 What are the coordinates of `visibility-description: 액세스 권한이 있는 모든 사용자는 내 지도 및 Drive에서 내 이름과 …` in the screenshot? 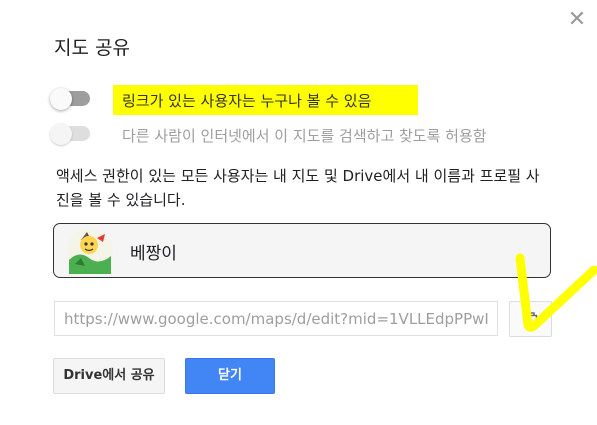 It's located at (298, 188).